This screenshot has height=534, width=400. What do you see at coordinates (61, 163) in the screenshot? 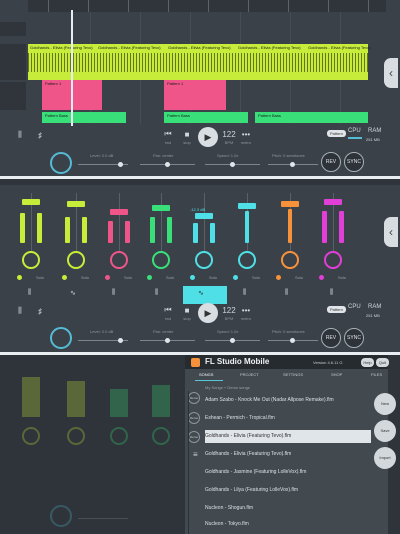
I see `wave-knob` at bounding box center [61, 163].